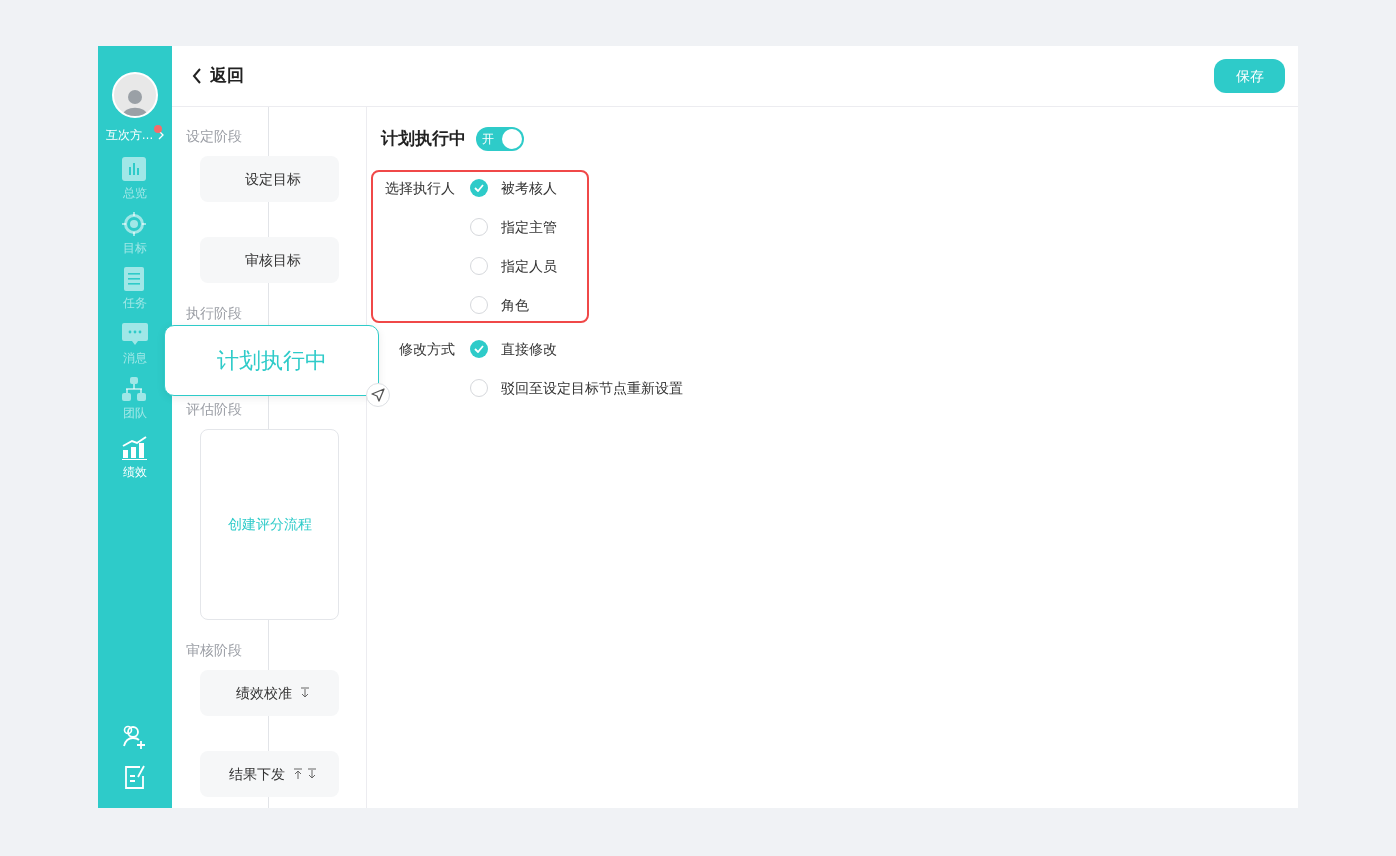 This screenshot has width=1396, height=856. Describe the element at coordinates (515, 304) in the screenshot. I see `option-label: 角色` at that location.